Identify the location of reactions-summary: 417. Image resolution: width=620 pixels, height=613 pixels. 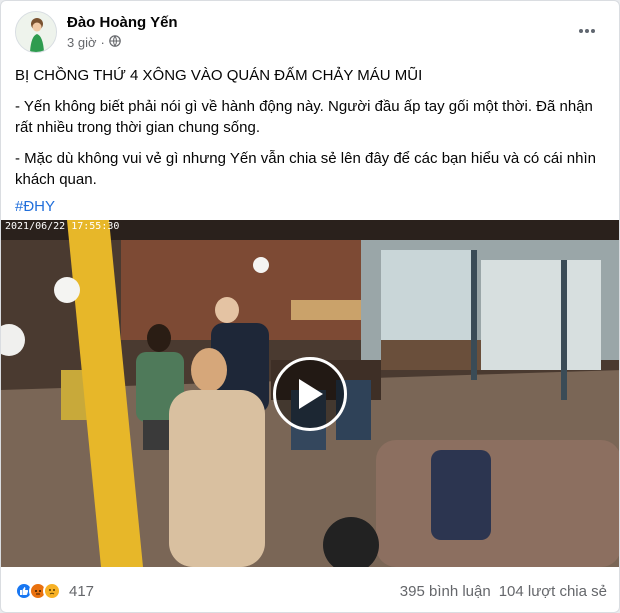
(54, 591).